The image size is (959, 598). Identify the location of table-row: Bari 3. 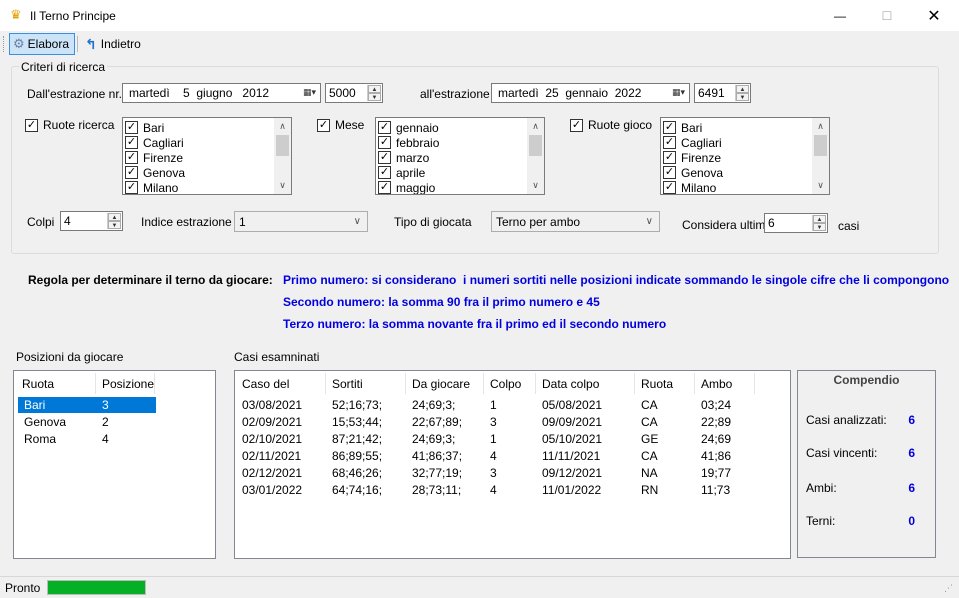
(87, 405).